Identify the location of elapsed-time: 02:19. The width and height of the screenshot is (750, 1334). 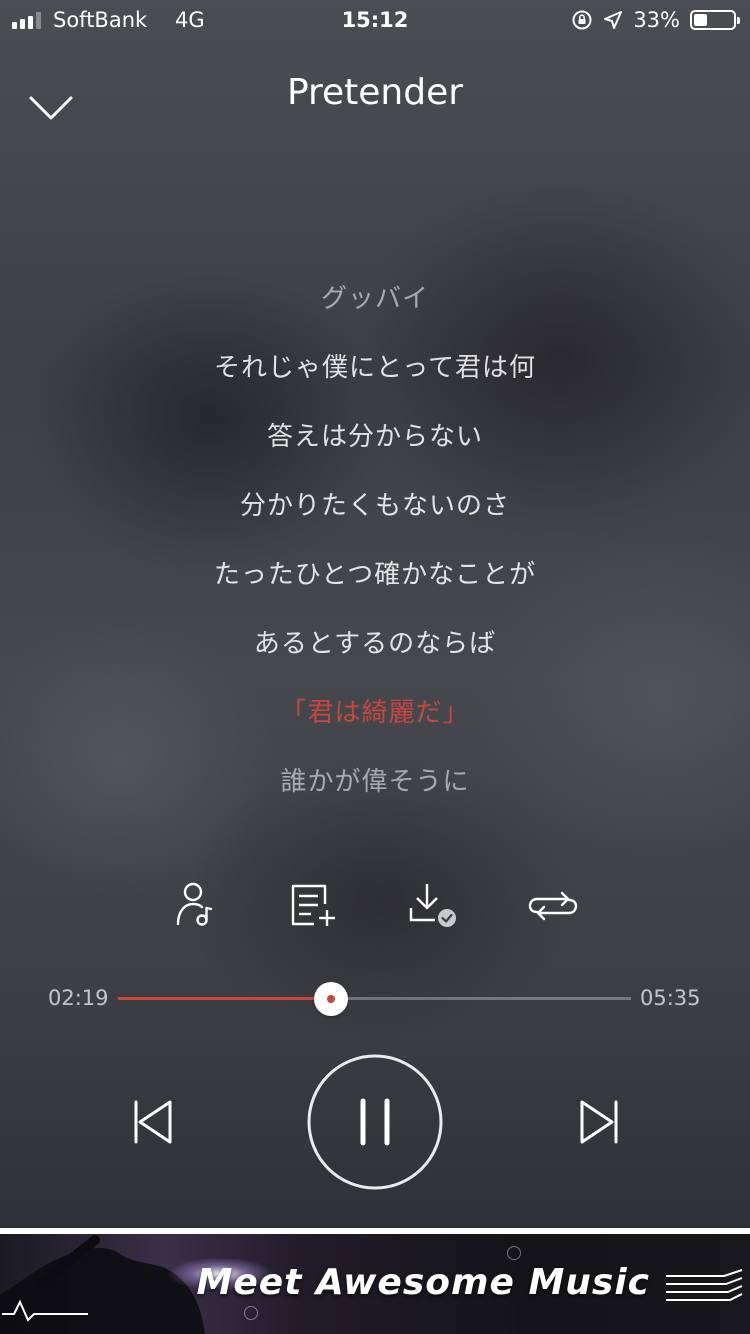
(78, 998).